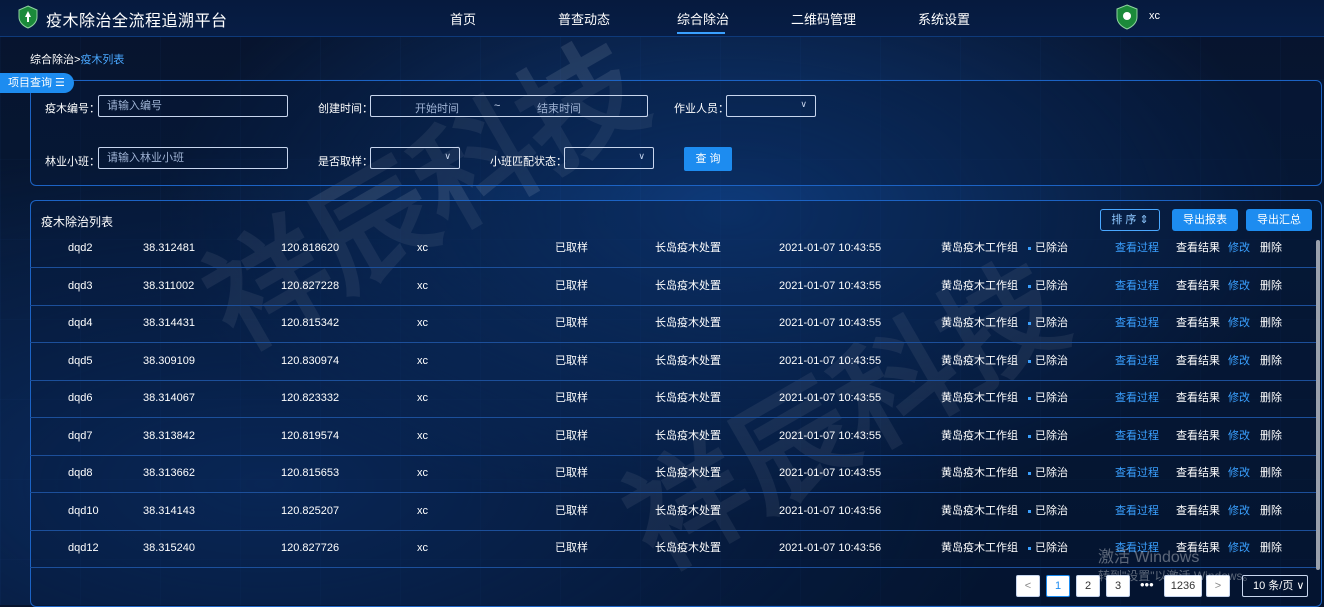 The image size is (1324, 607). Describe the element at coordinates (169, 511) in the screenshot. I see `cell-lat: 38.314143` at that location.